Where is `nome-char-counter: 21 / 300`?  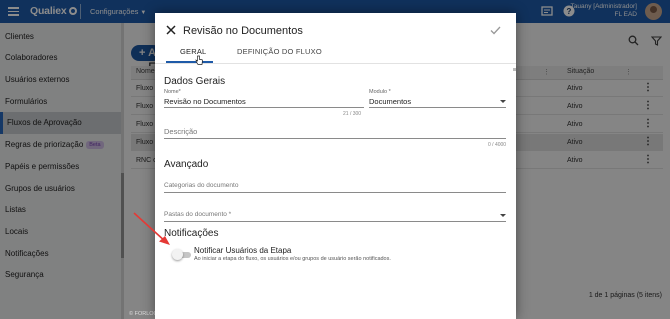 nome-char-counter: 21 / 300 is located at coordinates (352, 114).